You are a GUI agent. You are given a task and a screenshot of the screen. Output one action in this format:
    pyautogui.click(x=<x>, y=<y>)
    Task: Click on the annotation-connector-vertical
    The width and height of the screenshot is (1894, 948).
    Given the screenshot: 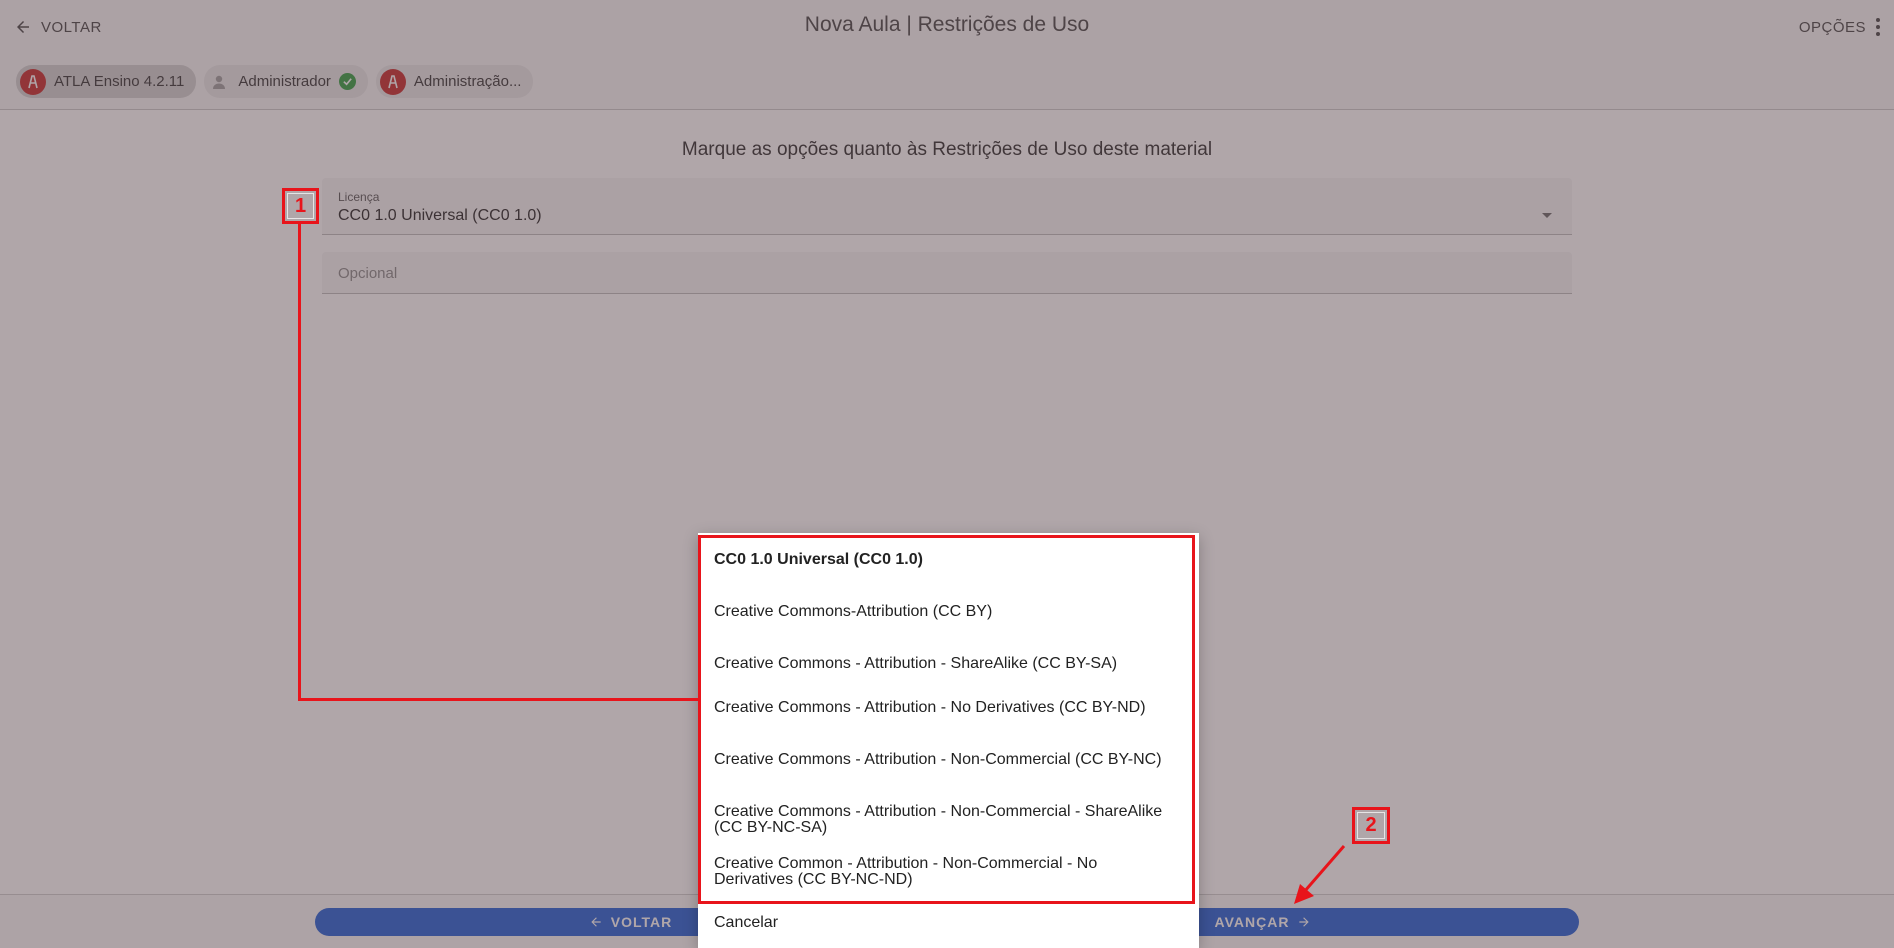 What is the action you would take?
    pyautogui.click(x=299, y=462)
    